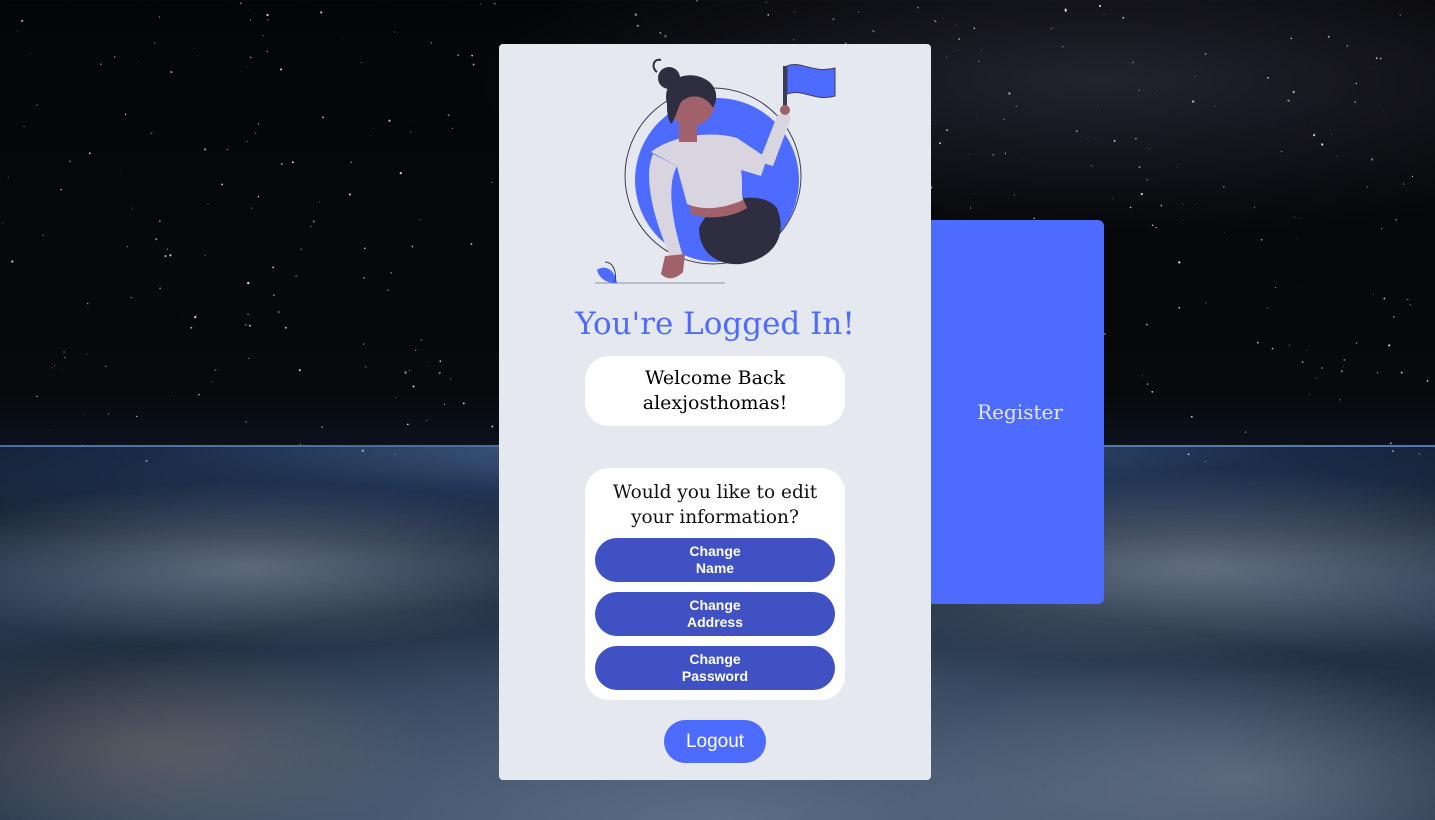  I want to click on change-name-button: Change Name, so click(715, 560).